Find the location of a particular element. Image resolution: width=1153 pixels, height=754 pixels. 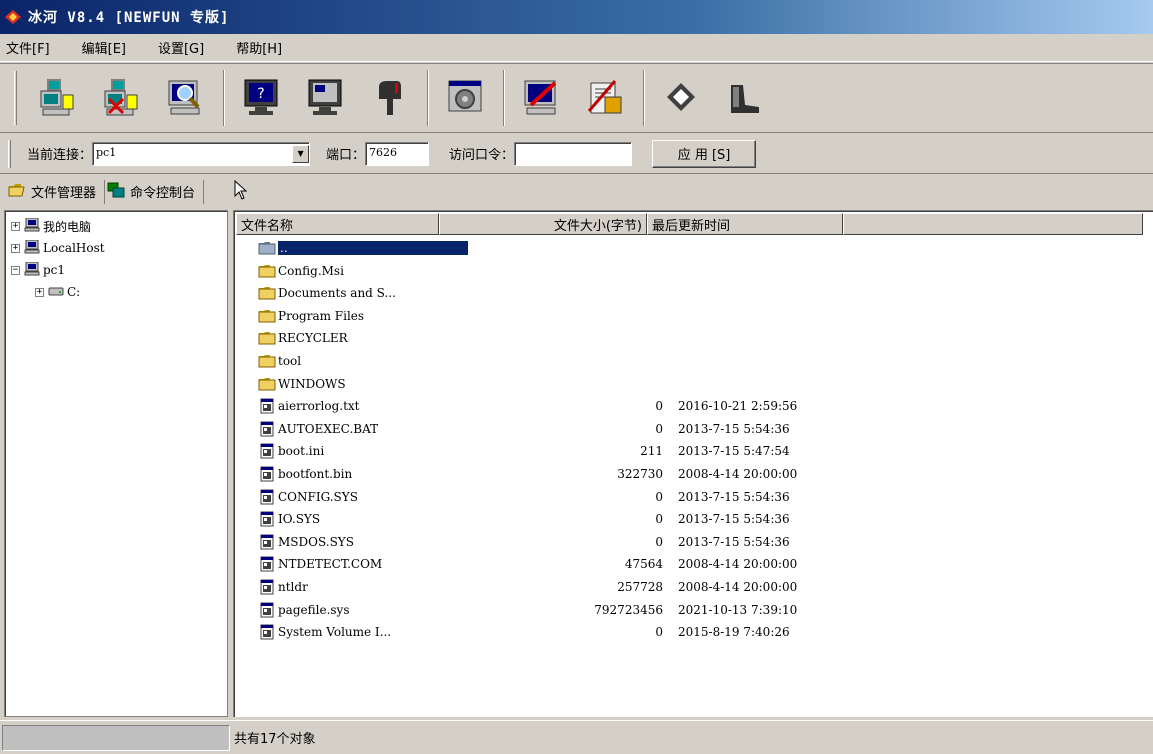

config-client-icon is located at coordinates (541, 98).